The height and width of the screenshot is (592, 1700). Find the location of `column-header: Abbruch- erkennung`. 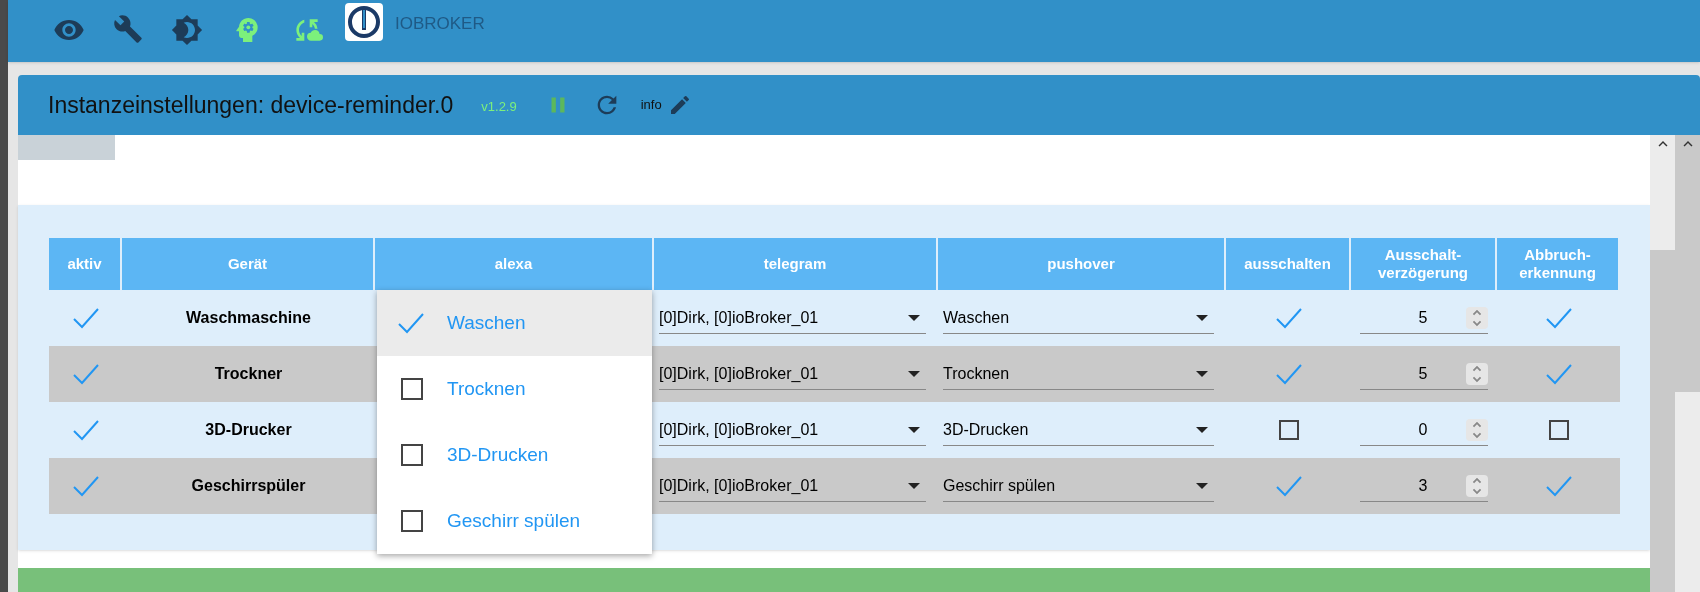

column-header: Abbruch- erkennung is located at coordinates (1557, 264).